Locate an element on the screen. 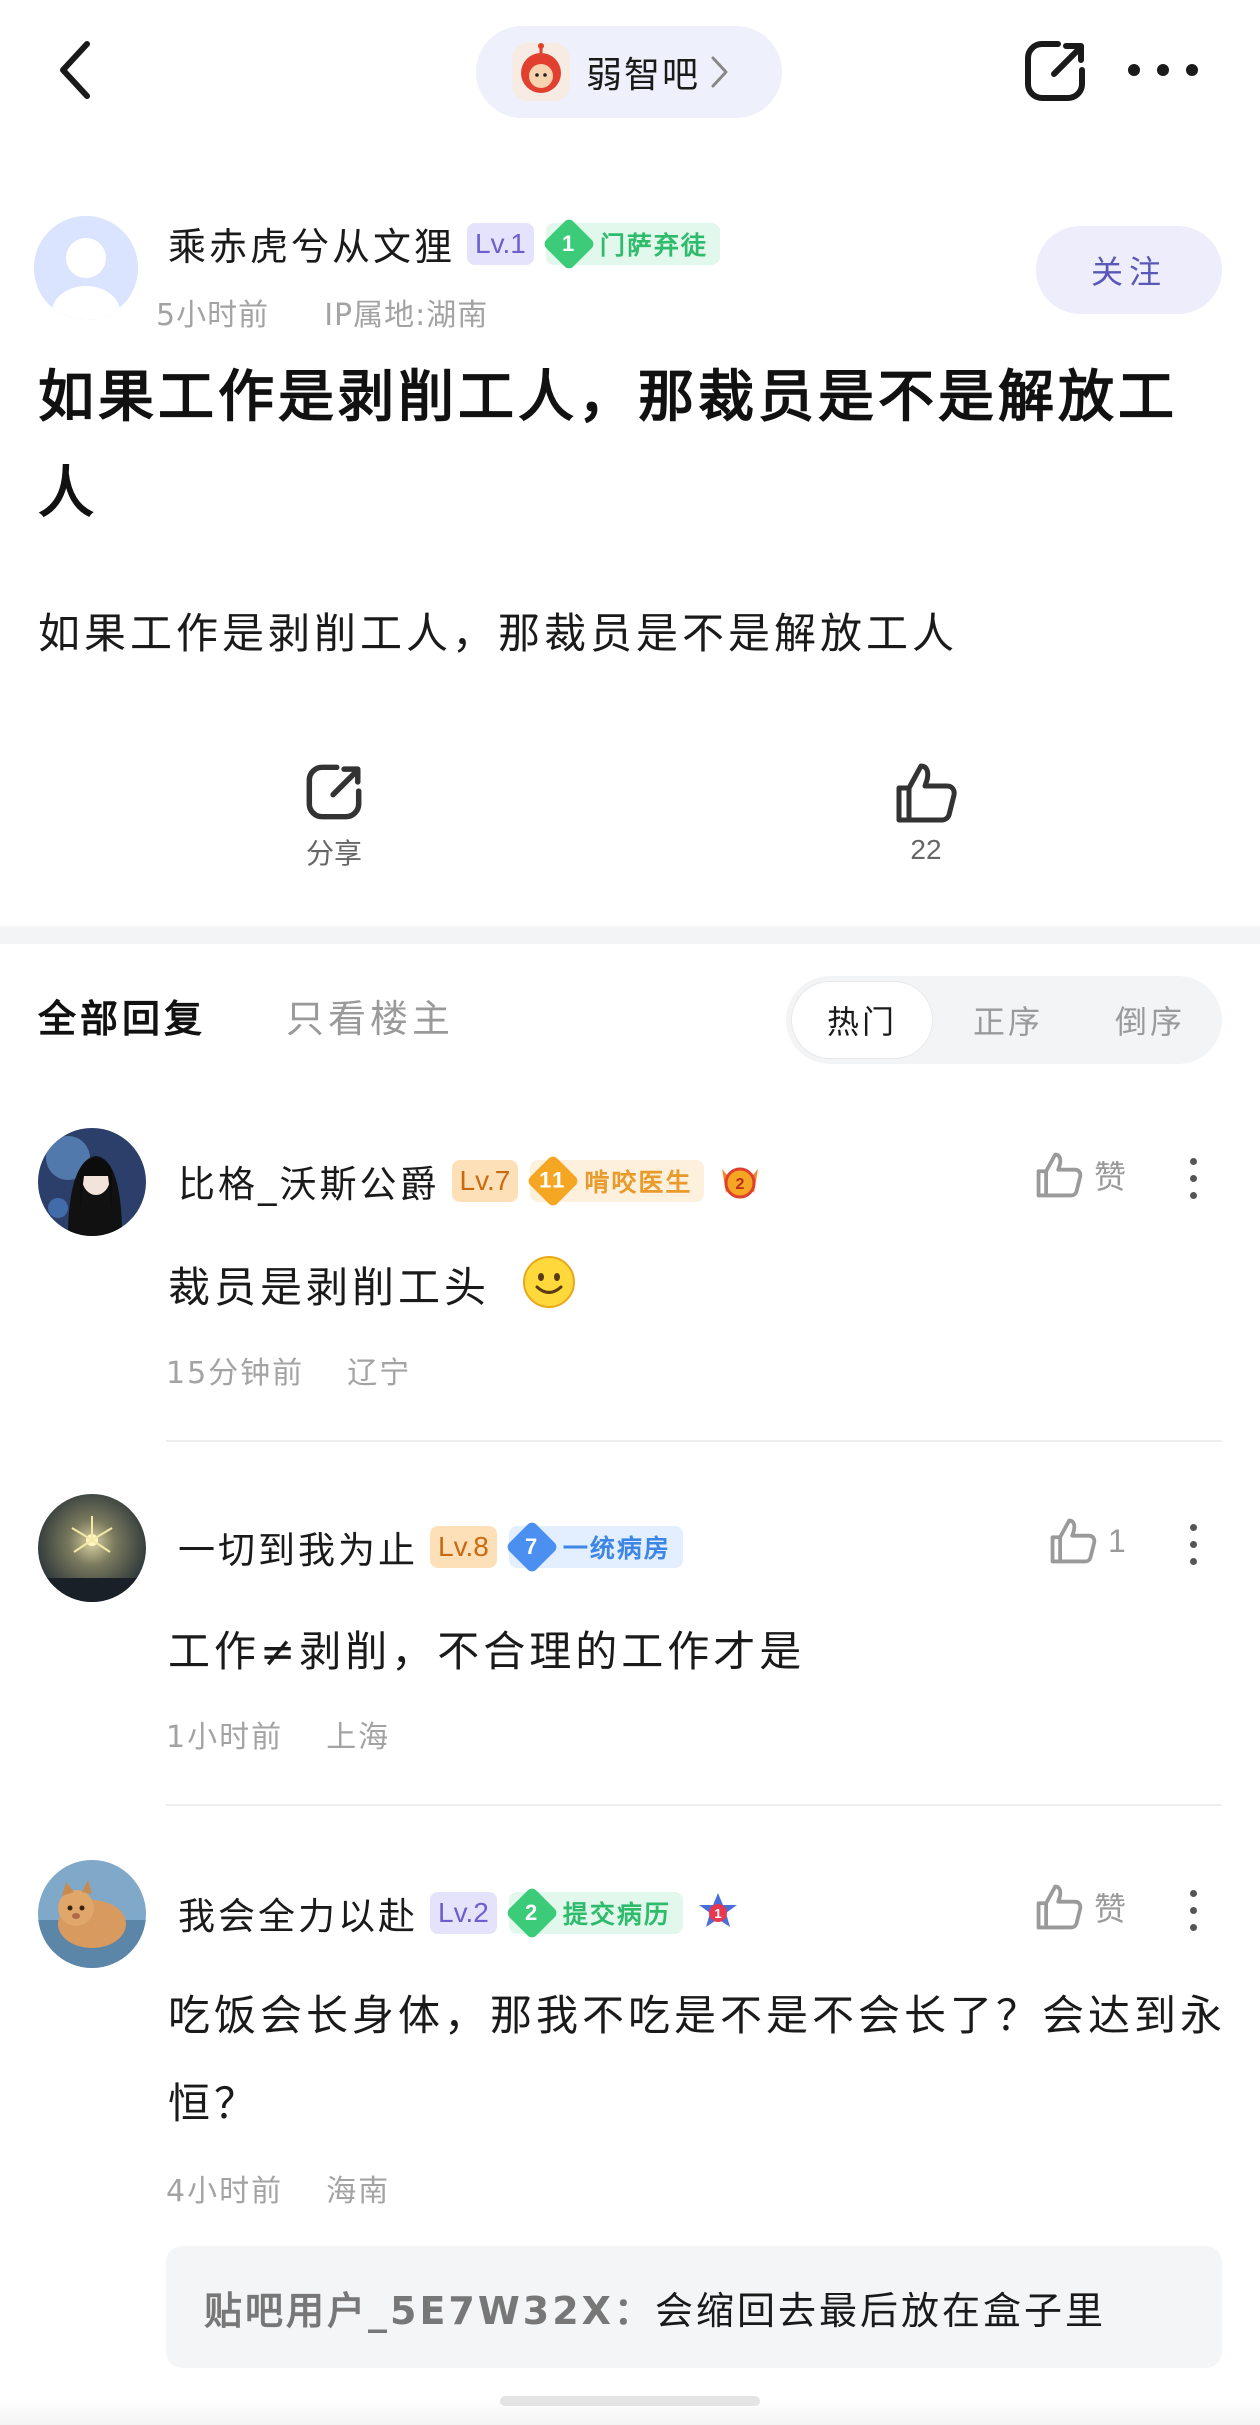  comment-text: 工作≠剥削，不合理的工作才是 is located at coordinates (487, 1651).